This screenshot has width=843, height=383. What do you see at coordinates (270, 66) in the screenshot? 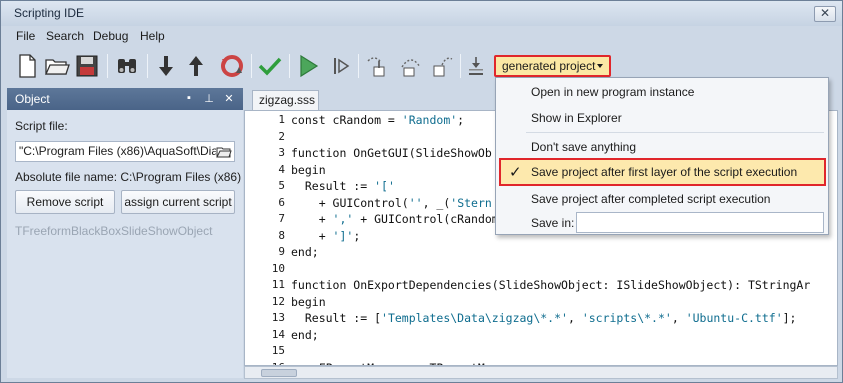
I see `check-icon` at bounding box center [270, 66].